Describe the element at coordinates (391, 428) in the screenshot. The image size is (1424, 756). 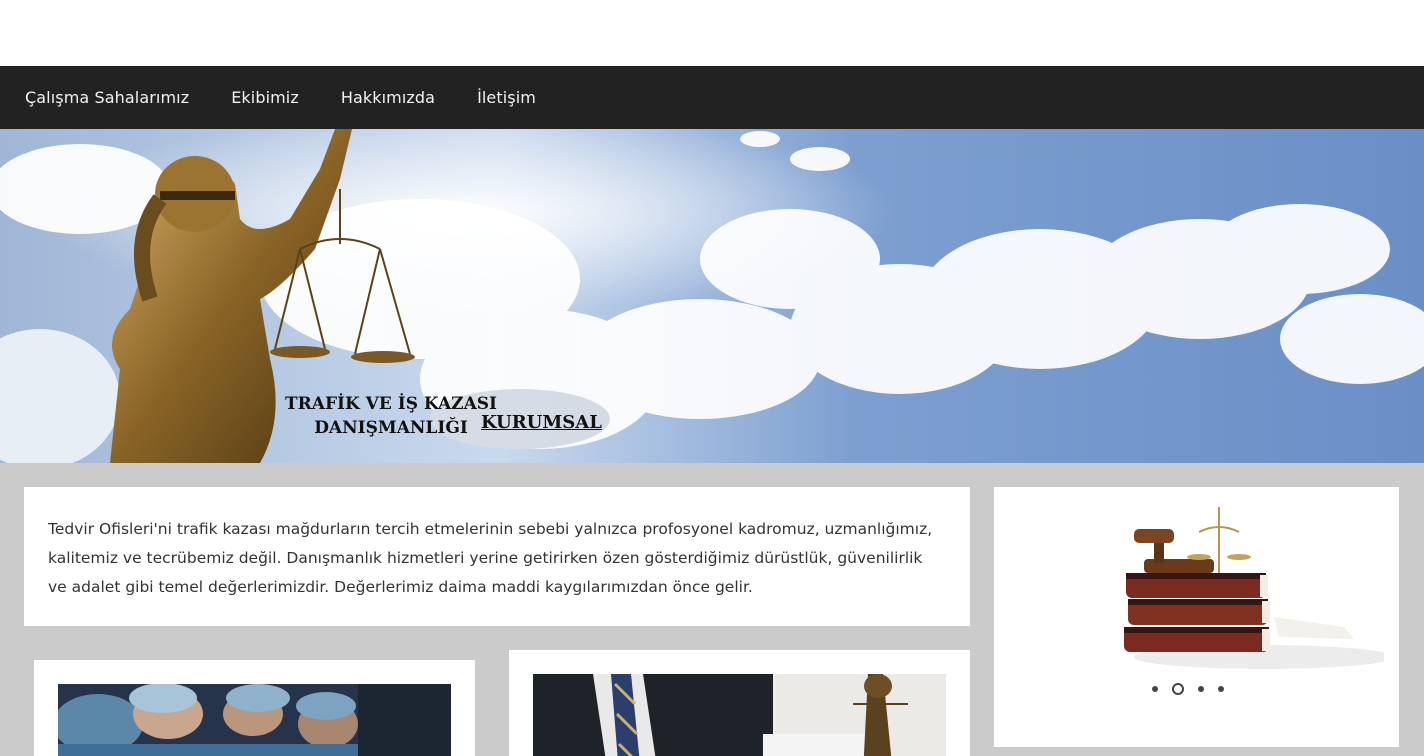
I see `hero-title-line2: DANIŞMANLIĞI` at that location.